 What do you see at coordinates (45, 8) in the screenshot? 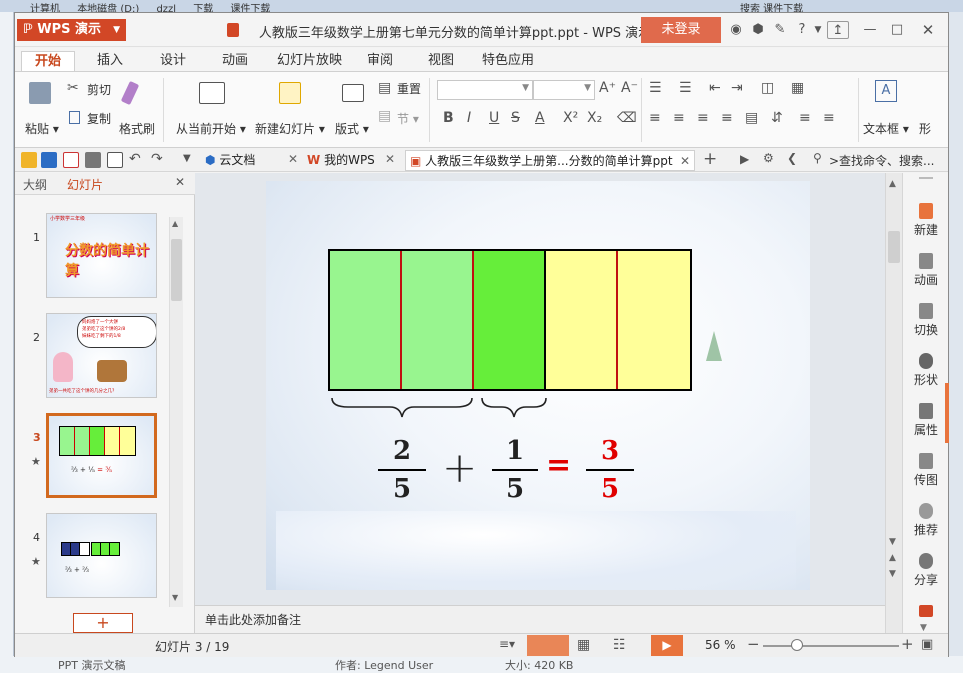
I see `crumb-computer: 计算机` at bounding box center [45, 8].